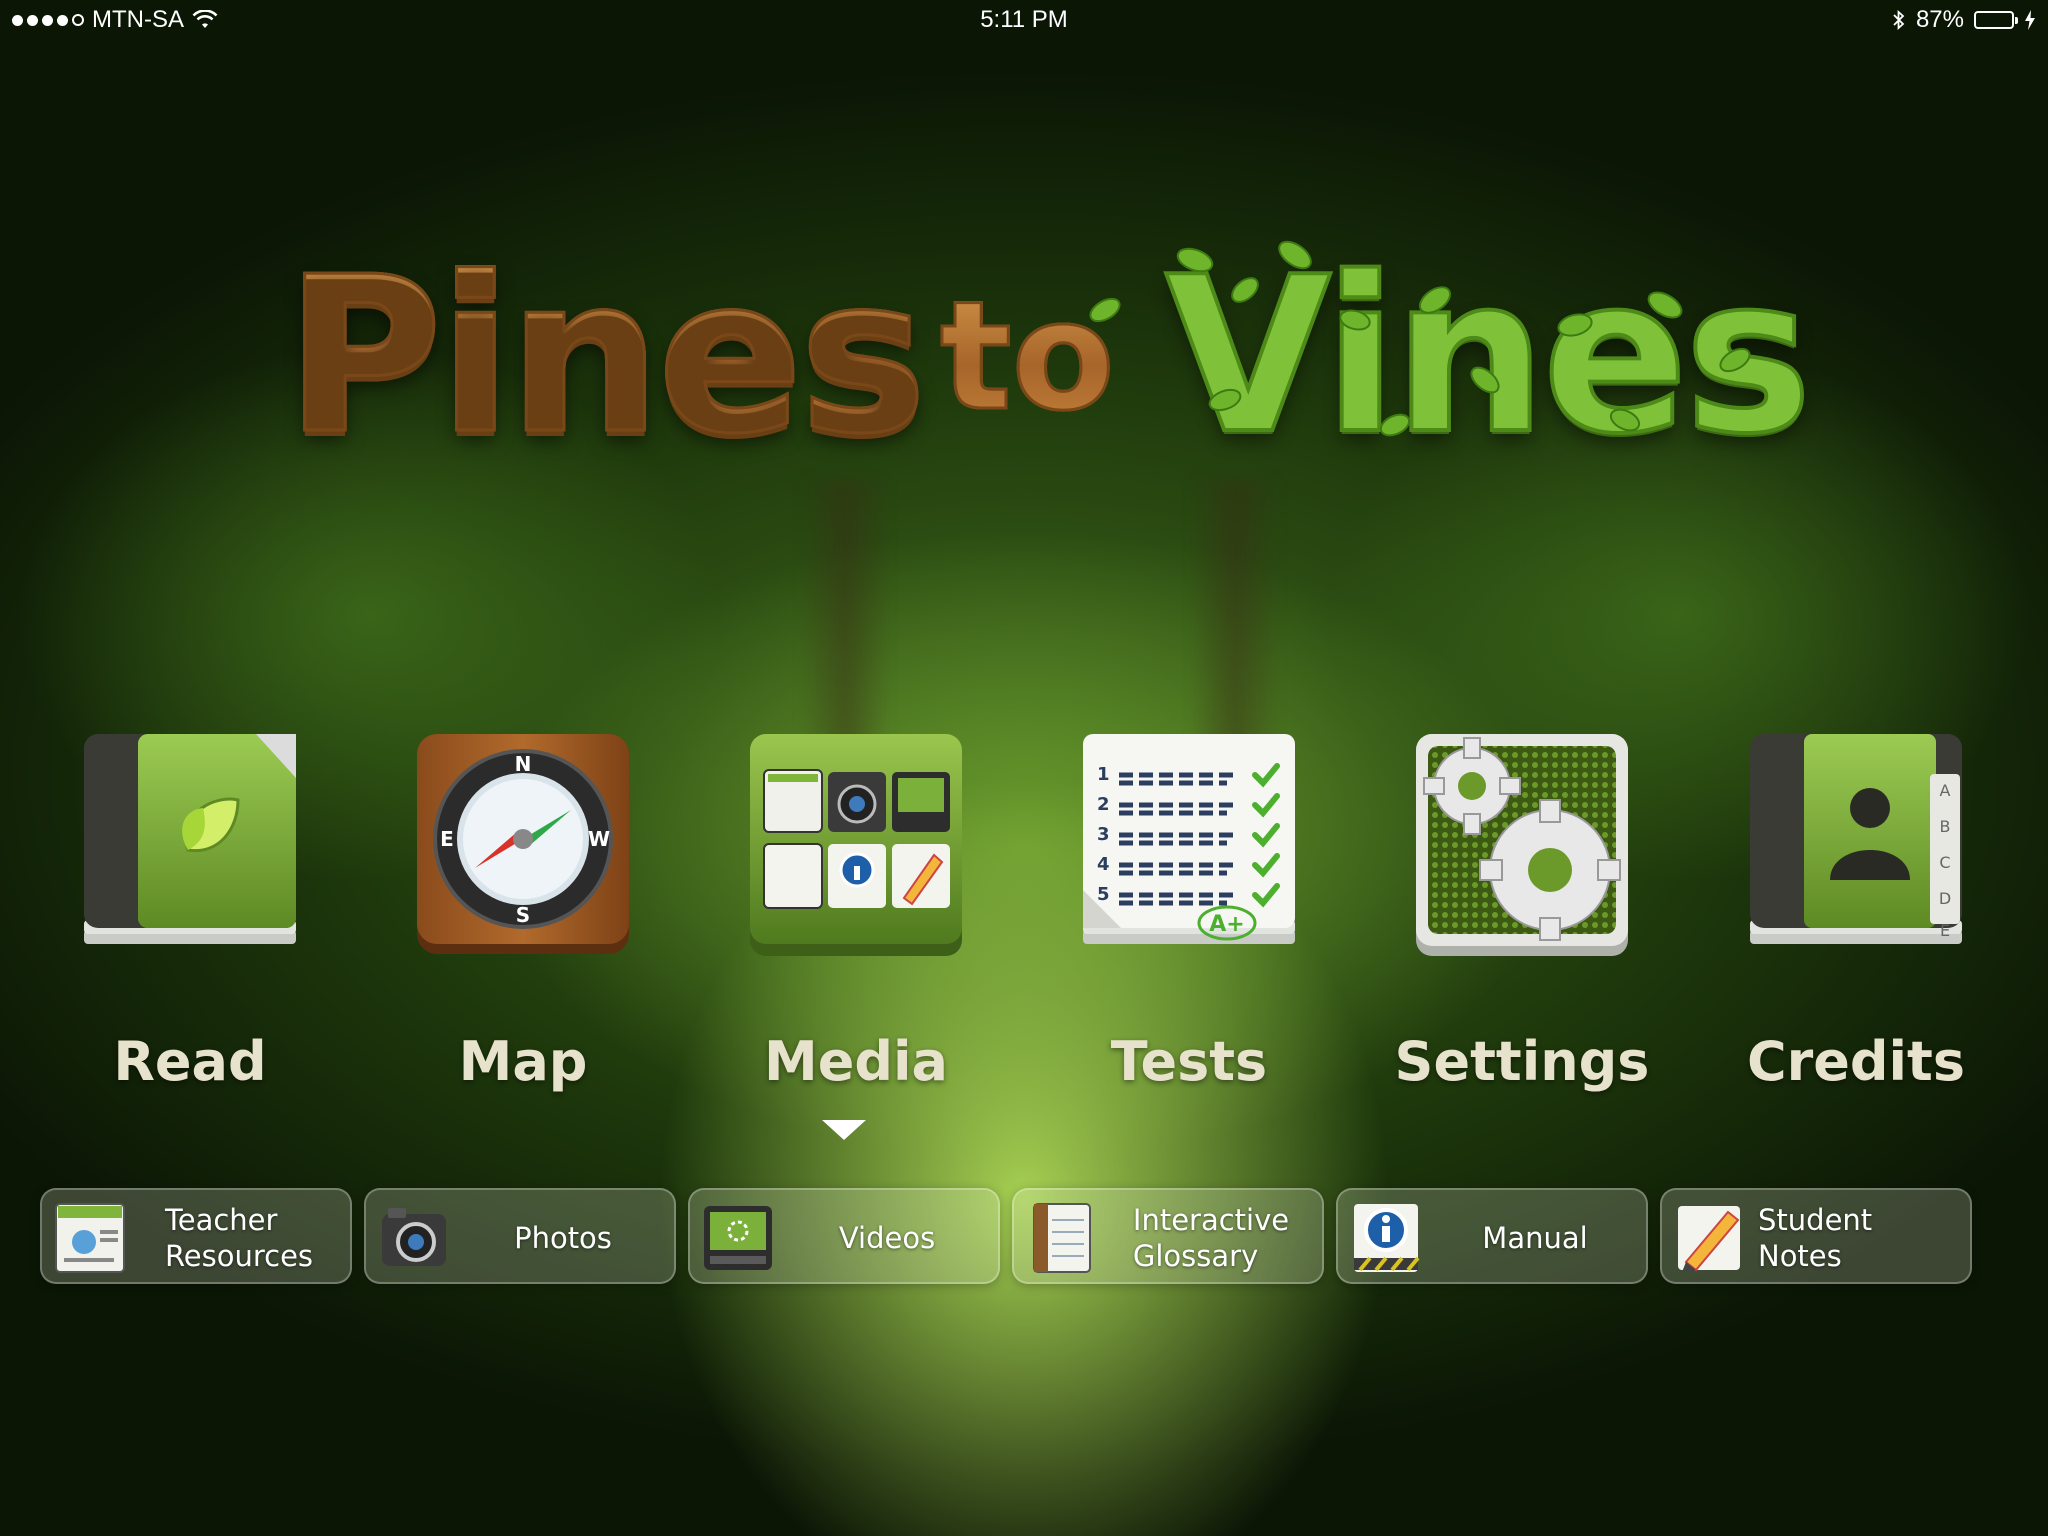 The width and height of the screenshot is (2048, 1536). I want to click on media-item-label: Photos, so click(563, 1238).